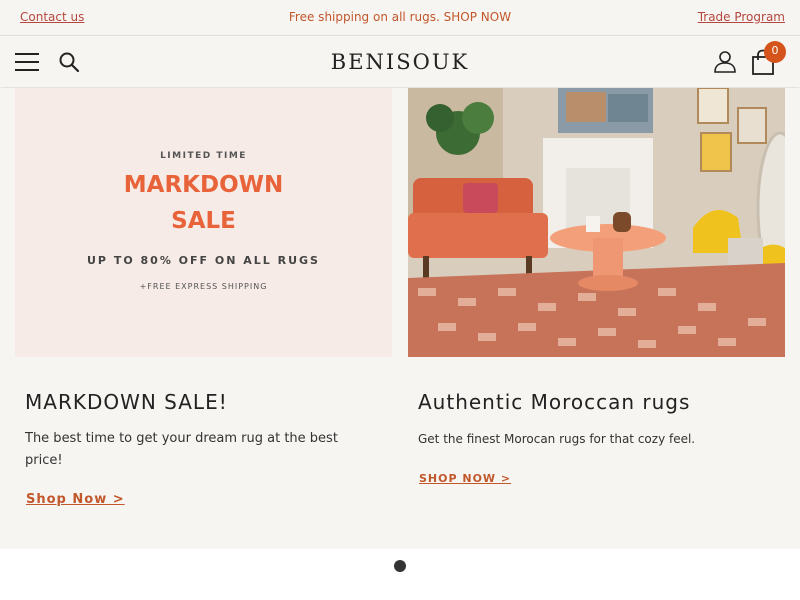  What do you see at coordinates (364, 17) in the screenshot?
I see `free-shipping-text: Free shipping on all rugs.` at bounding box center [364, 17].